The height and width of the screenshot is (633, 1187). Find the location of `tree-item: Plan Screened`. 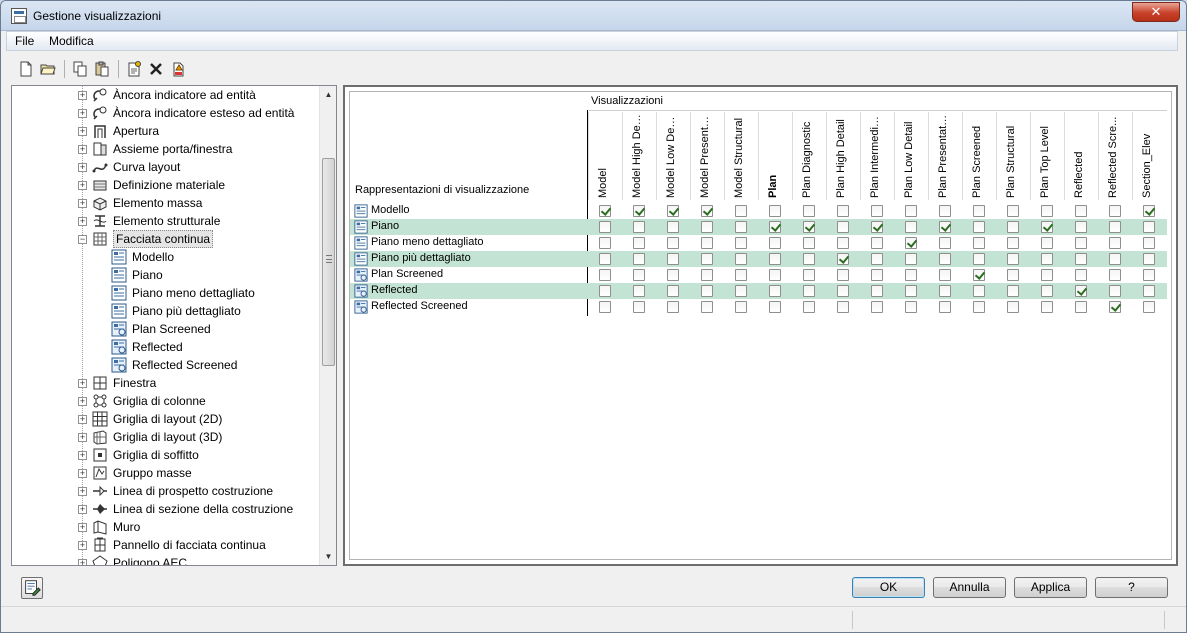

tree-item: Plan Screened is located at coordinates (167, 329).